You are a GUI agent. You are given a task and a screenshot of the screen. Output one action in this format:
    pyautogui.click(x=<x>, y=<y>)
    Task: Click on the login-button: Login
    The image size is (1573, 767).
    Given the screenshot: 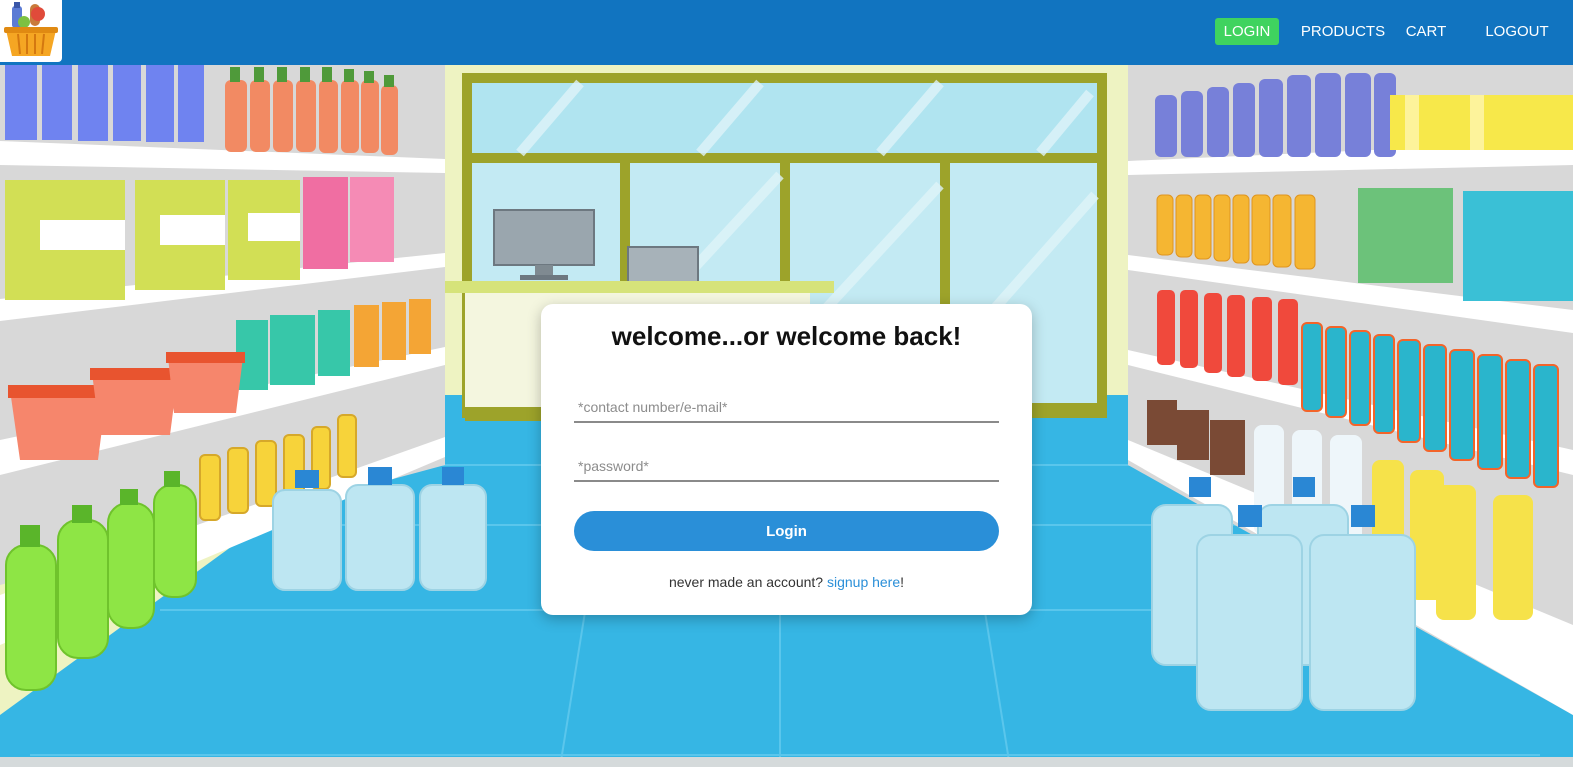 What is the action you would take?
    pyautogui.click(x=786, y=531)
    